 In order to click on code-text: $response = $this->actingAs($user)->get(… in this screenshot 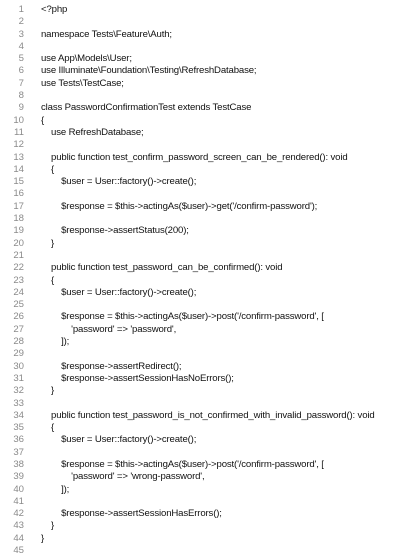, I will do `click(179, 207)`.